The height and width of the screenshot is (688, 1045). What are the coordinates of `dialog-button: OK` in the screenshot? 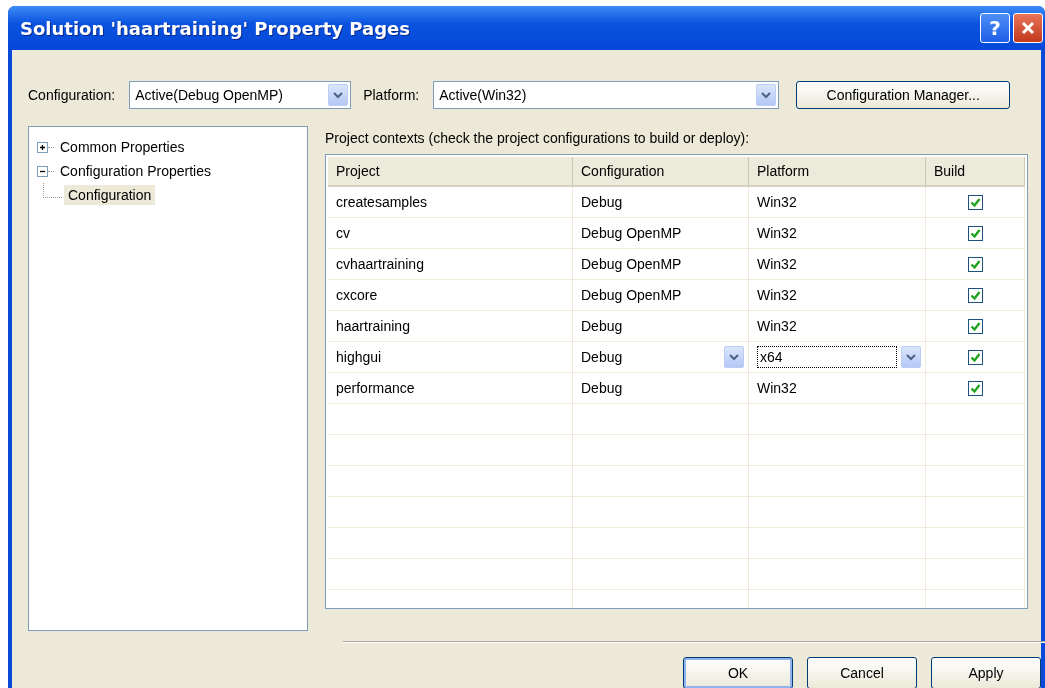 It's located at (738, 672).